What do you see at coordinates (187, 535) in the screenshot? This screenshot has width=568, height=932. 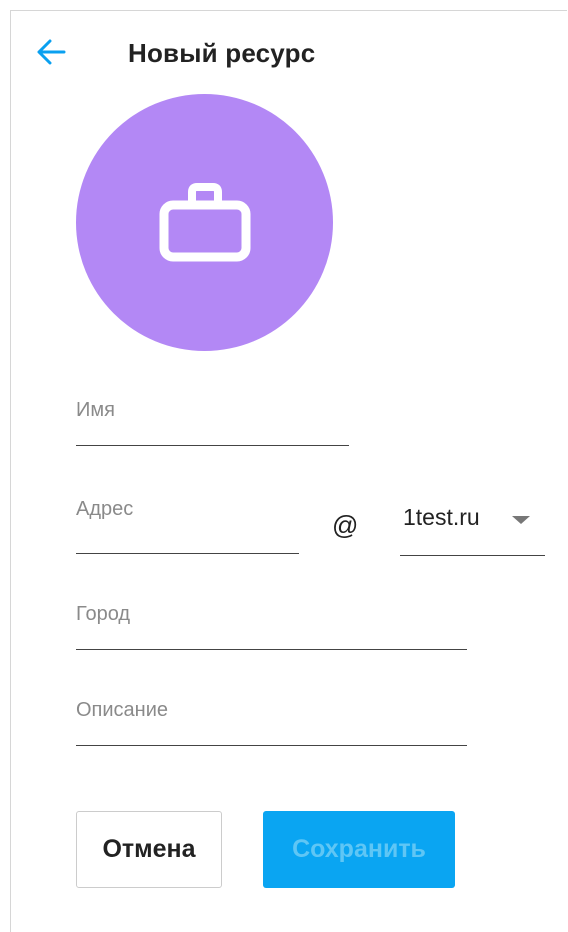 I see `address-input` at bounding box center [187, 535].